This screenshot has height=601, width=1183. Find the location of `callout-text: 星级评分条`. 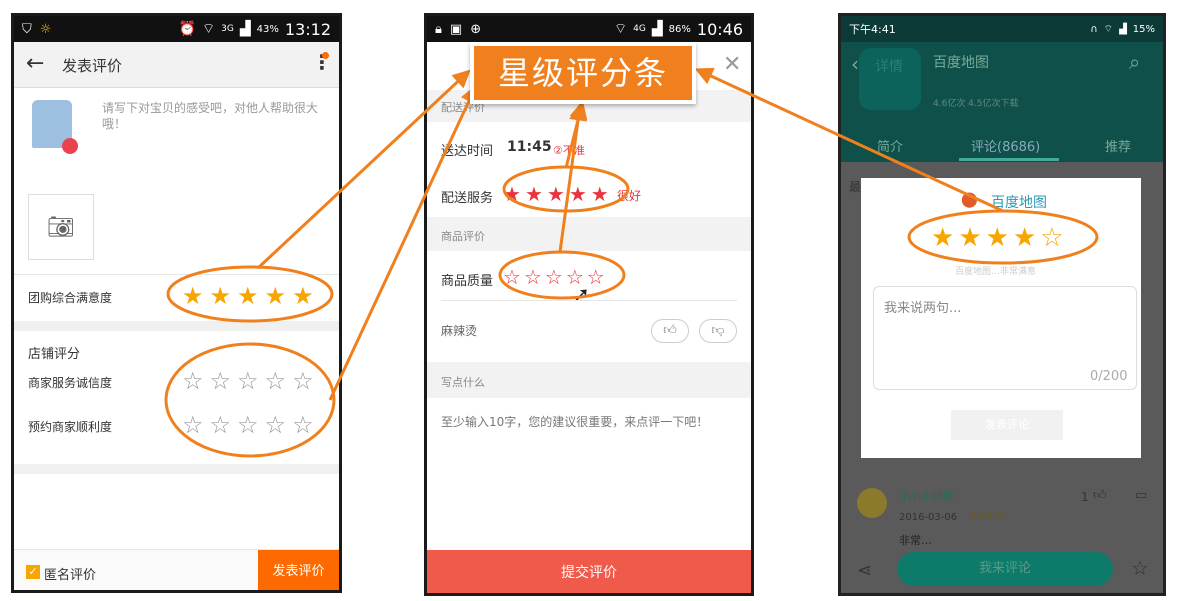

callout-text: 星级评分条 is located at coordinates (583, 73).